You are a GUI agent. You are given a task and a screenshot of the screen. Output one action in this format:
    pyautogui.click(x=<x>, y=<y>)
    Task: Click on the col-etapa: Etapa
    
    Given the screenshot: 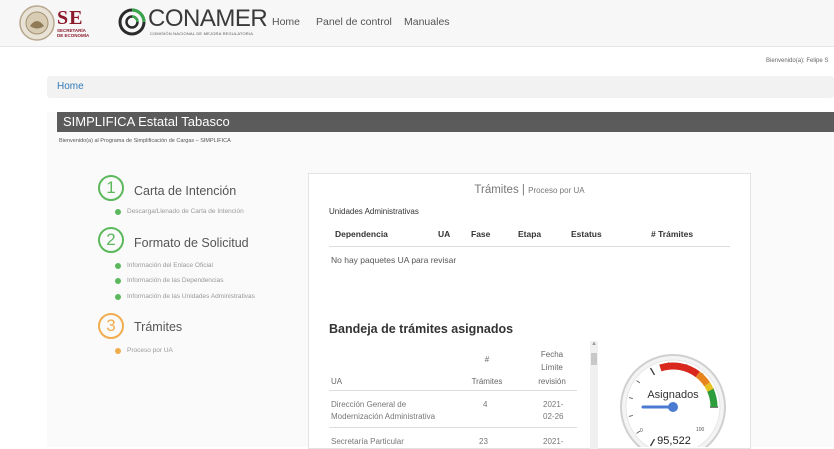 What is the action you would take?
    pyautogui.click(x=529, y=234)
    